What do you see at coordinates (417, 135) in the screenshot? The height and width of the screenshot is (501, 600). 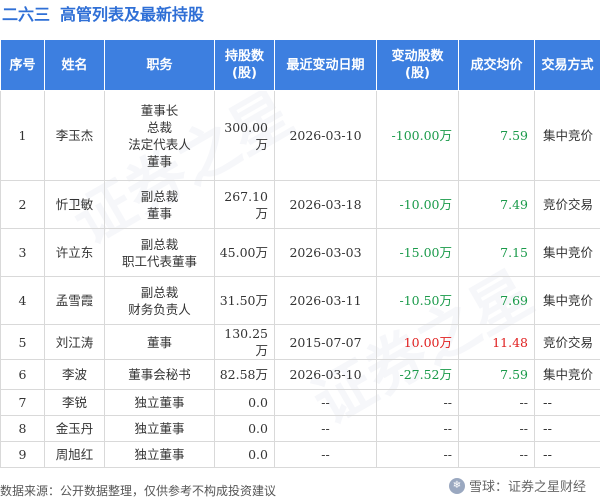 I see `cell-change: -100.00万` at bounding box center [417, 135].